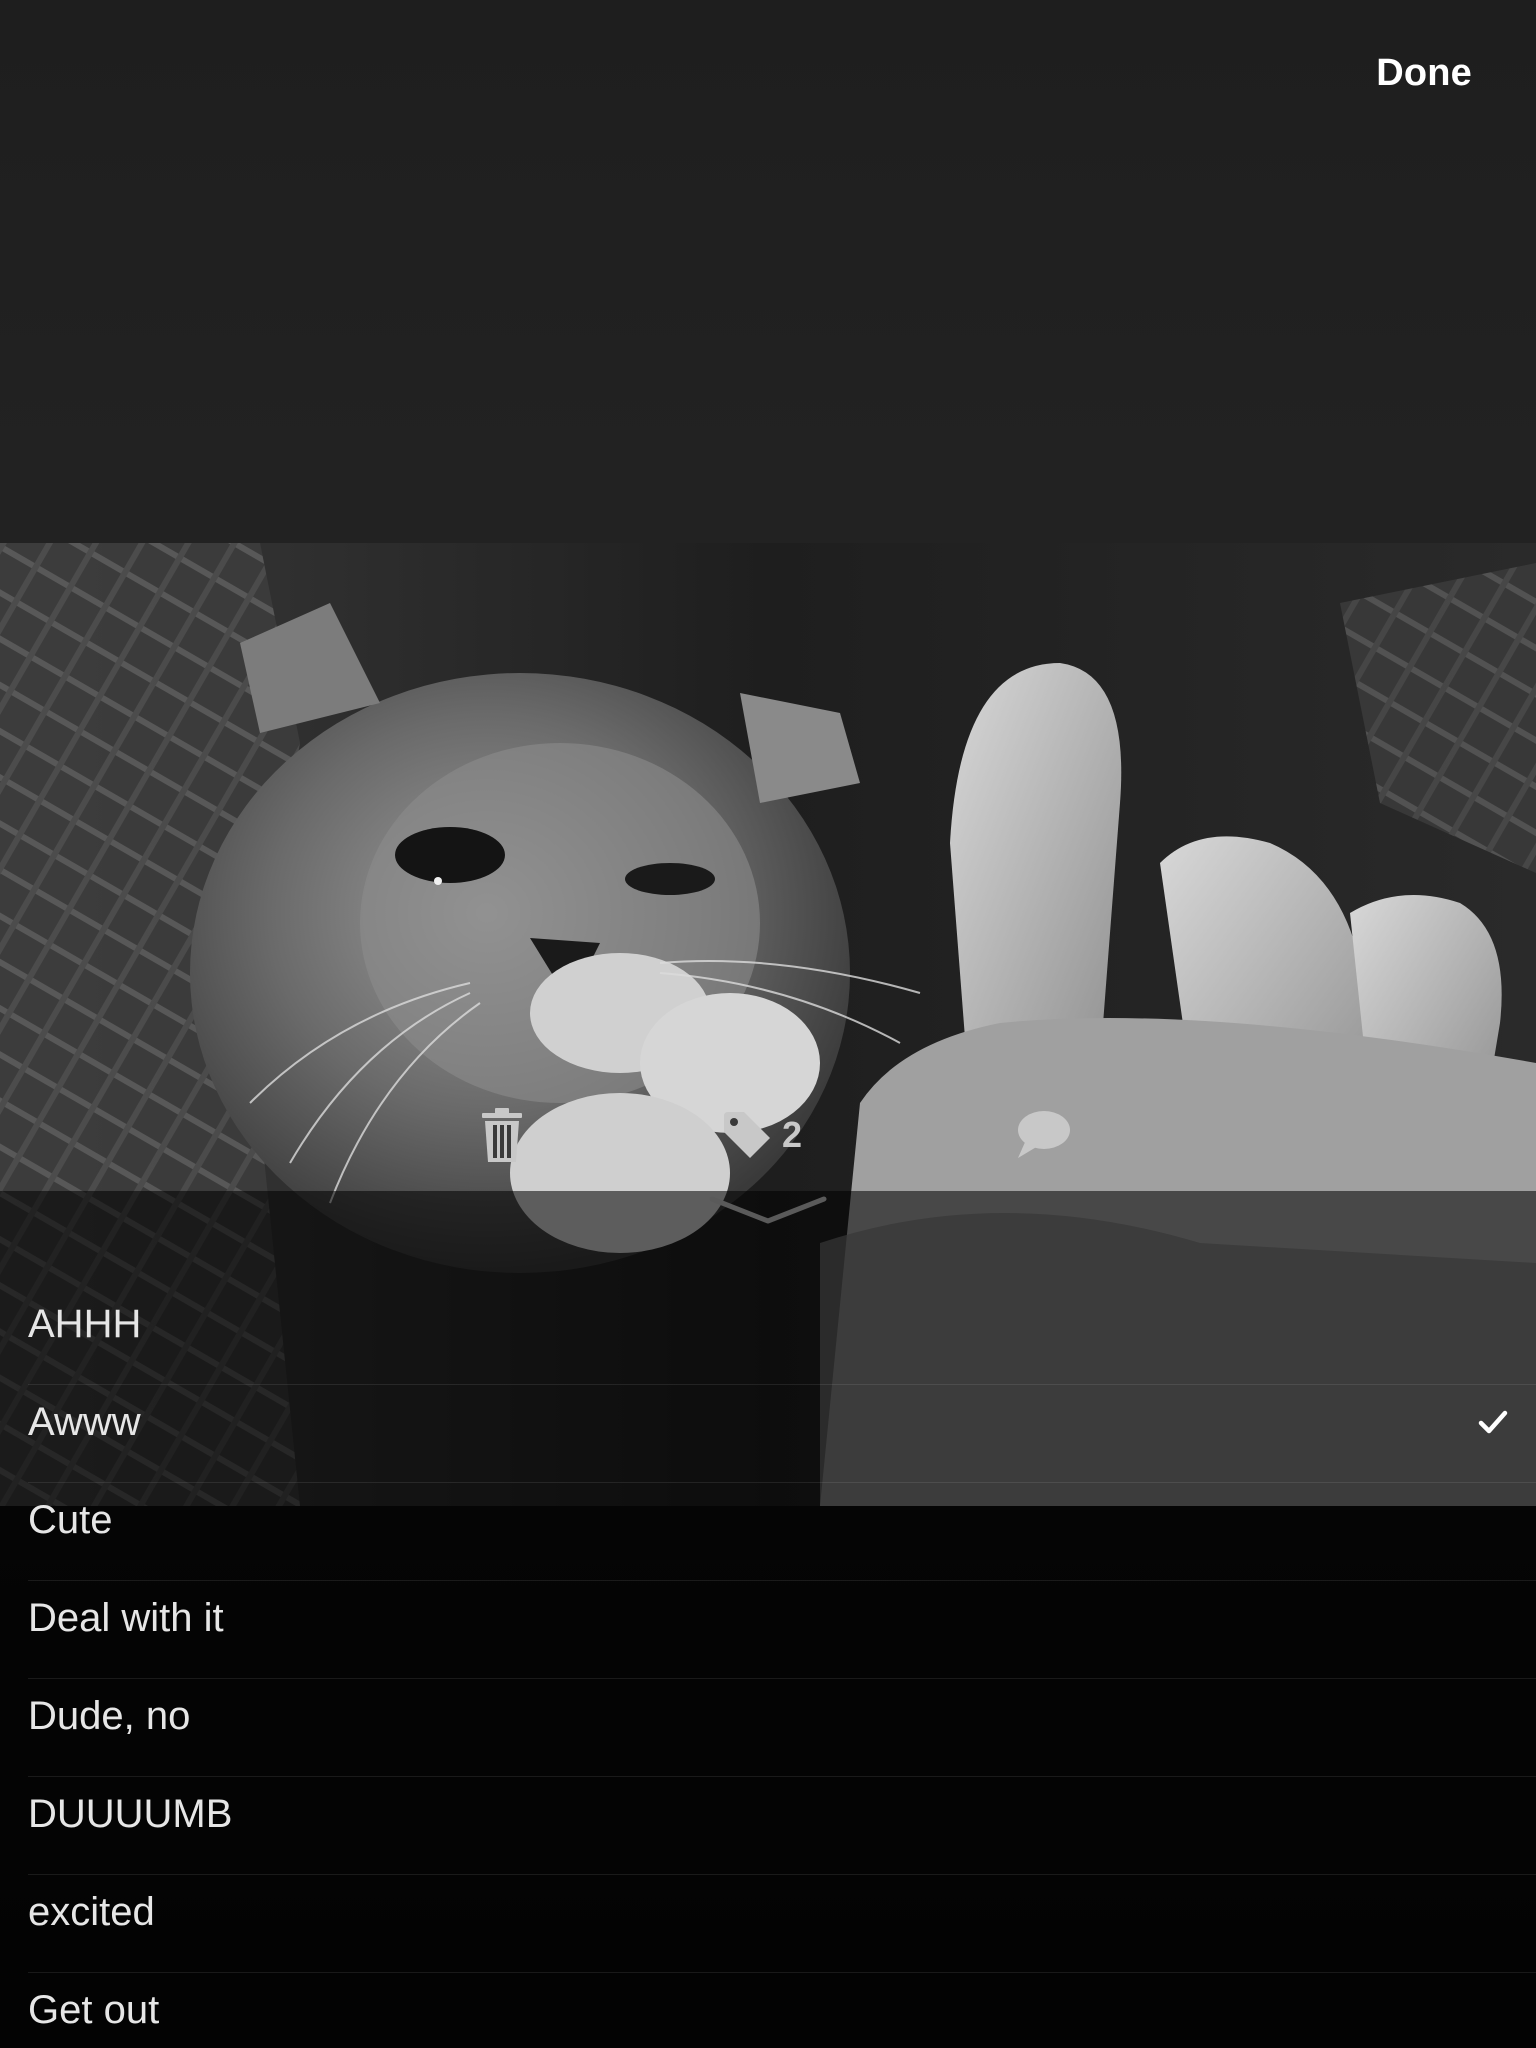 The height and width of the screenshot is (2048, 1536). I want to click on done-button: Done, so click(1424, 73).